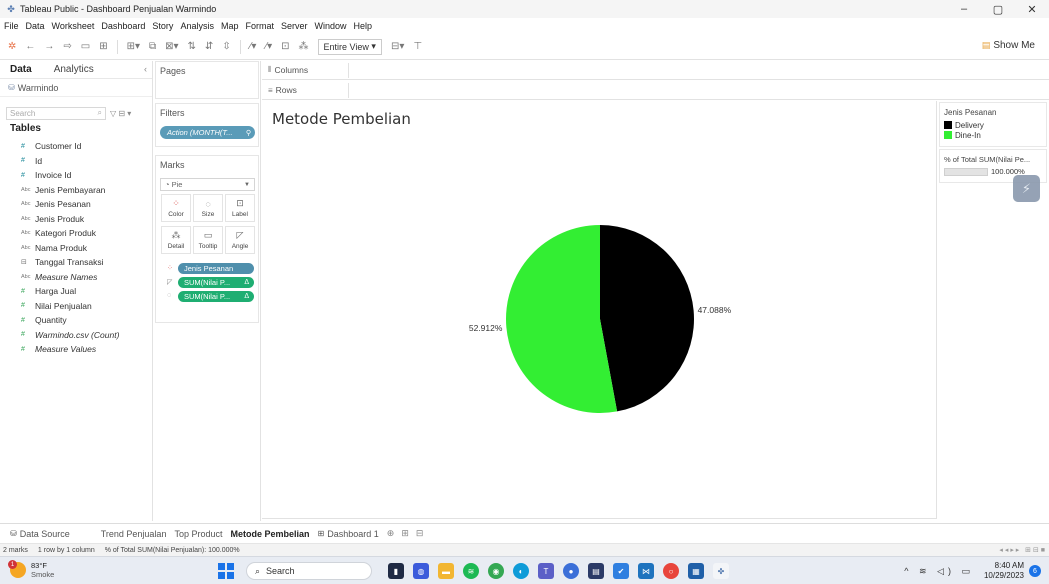 This screenshot has width=1049, height=584. Describe the element at coordinates (269, 534) in the screenshot. I see `tab-metode-pembelian: Metode Pembelian` at that location.